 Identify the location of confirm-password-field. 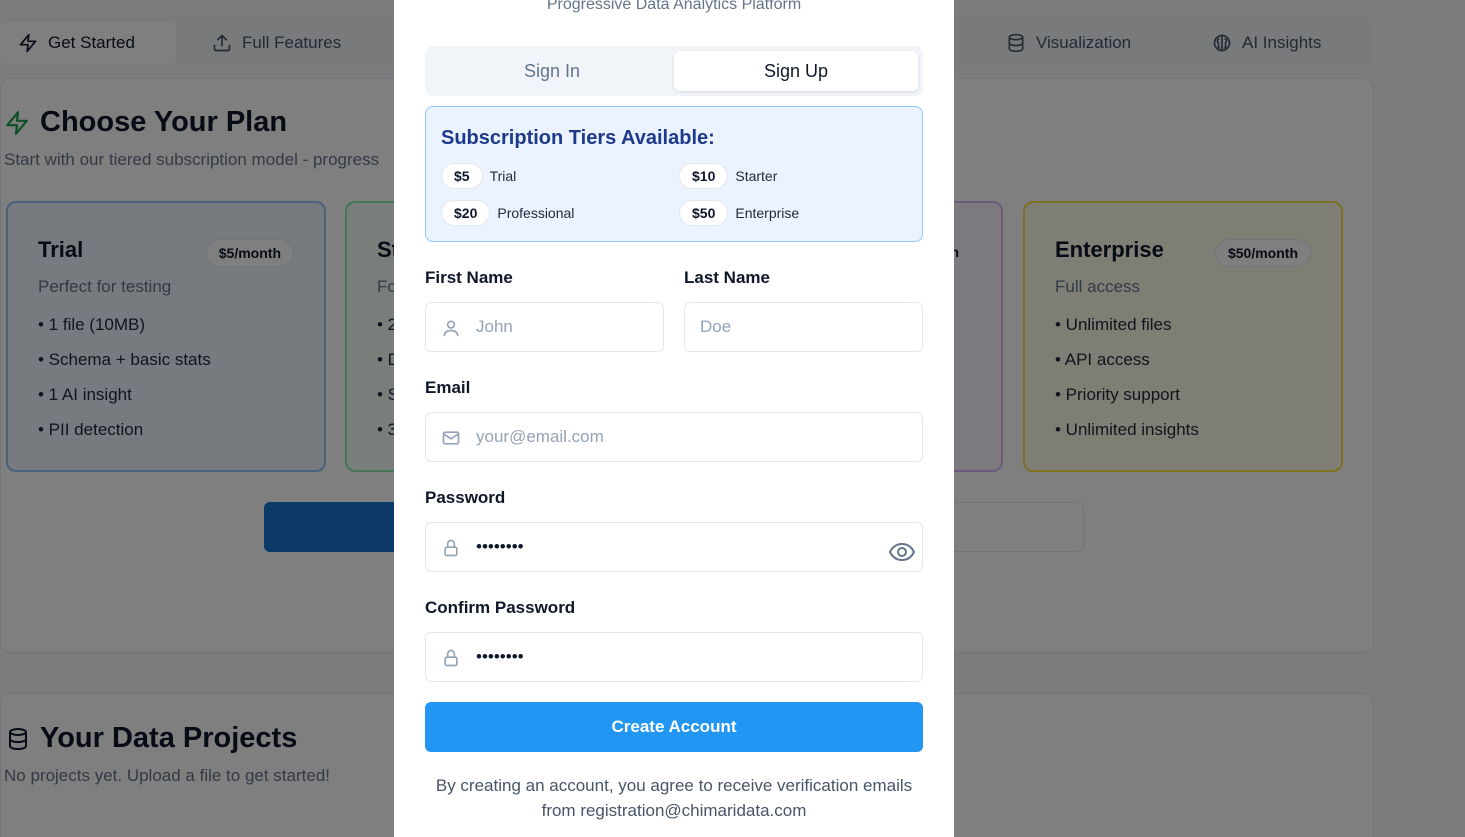
(674, 657).